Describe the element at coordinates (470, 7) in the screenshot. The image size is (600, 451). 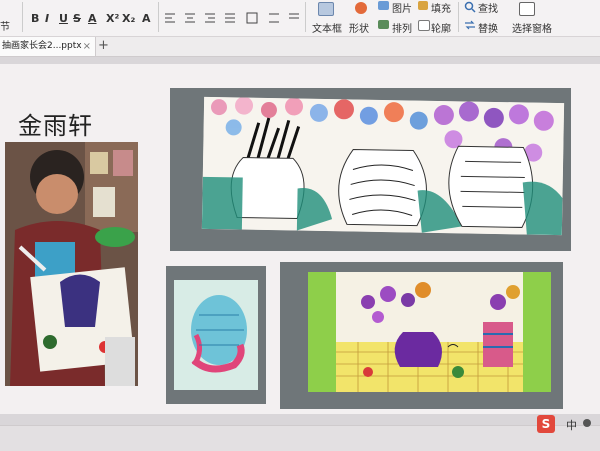
I see `search-icon` at that location.